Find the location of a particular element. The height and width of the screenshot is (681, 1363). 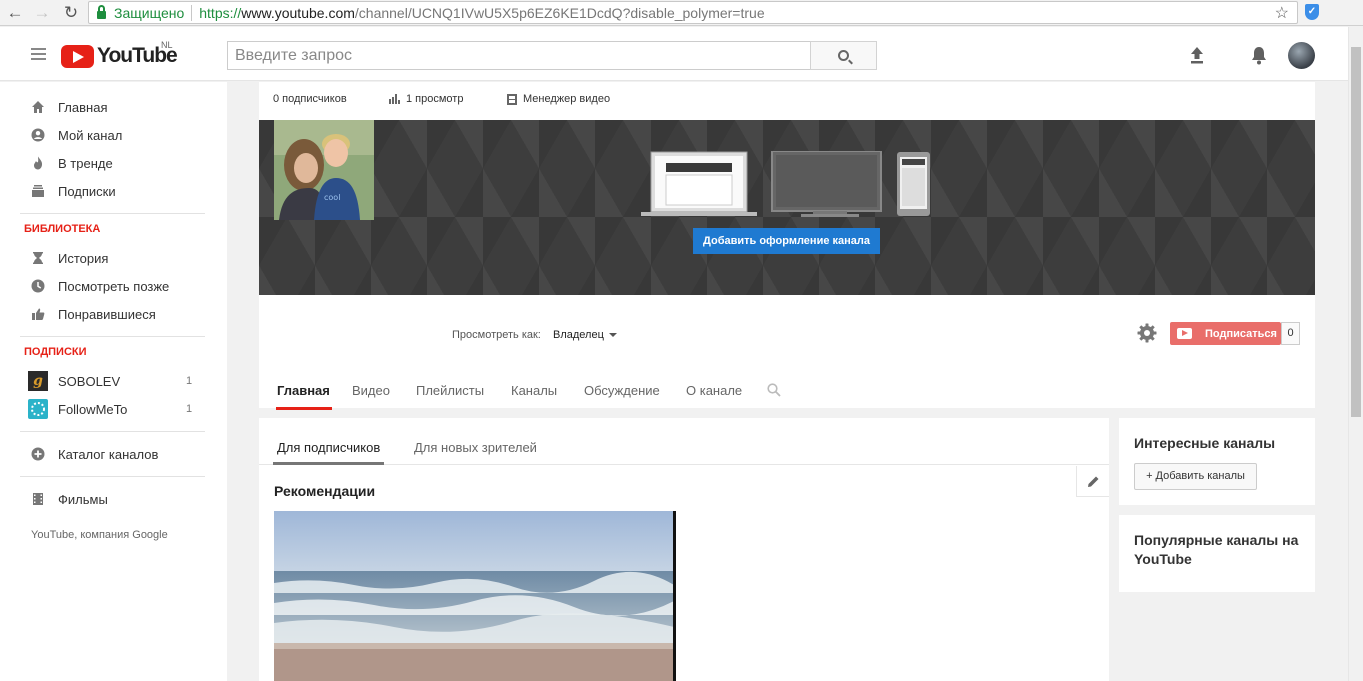

sidebar-item-subscriptions: Подписки is located at coordinates (113, 191).